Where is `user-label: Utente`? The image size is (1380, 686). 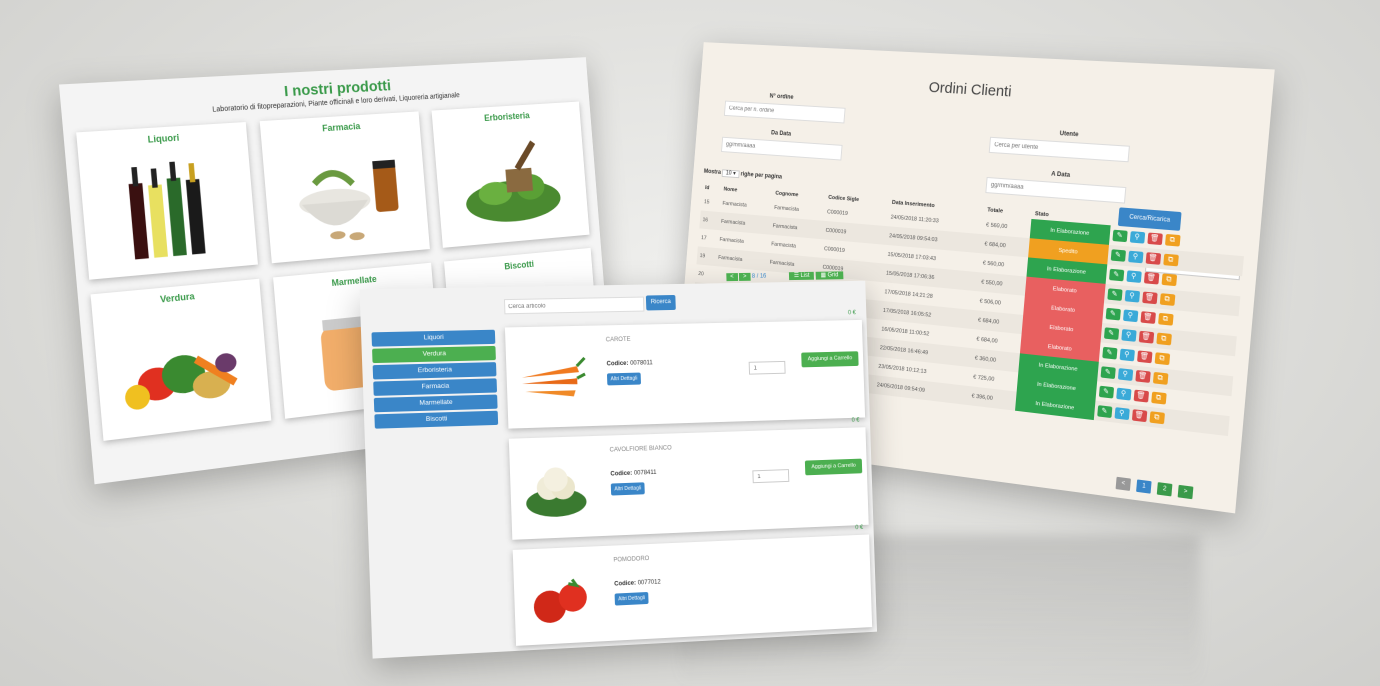
user-label: Utente is located at coordinates (1069, 134).